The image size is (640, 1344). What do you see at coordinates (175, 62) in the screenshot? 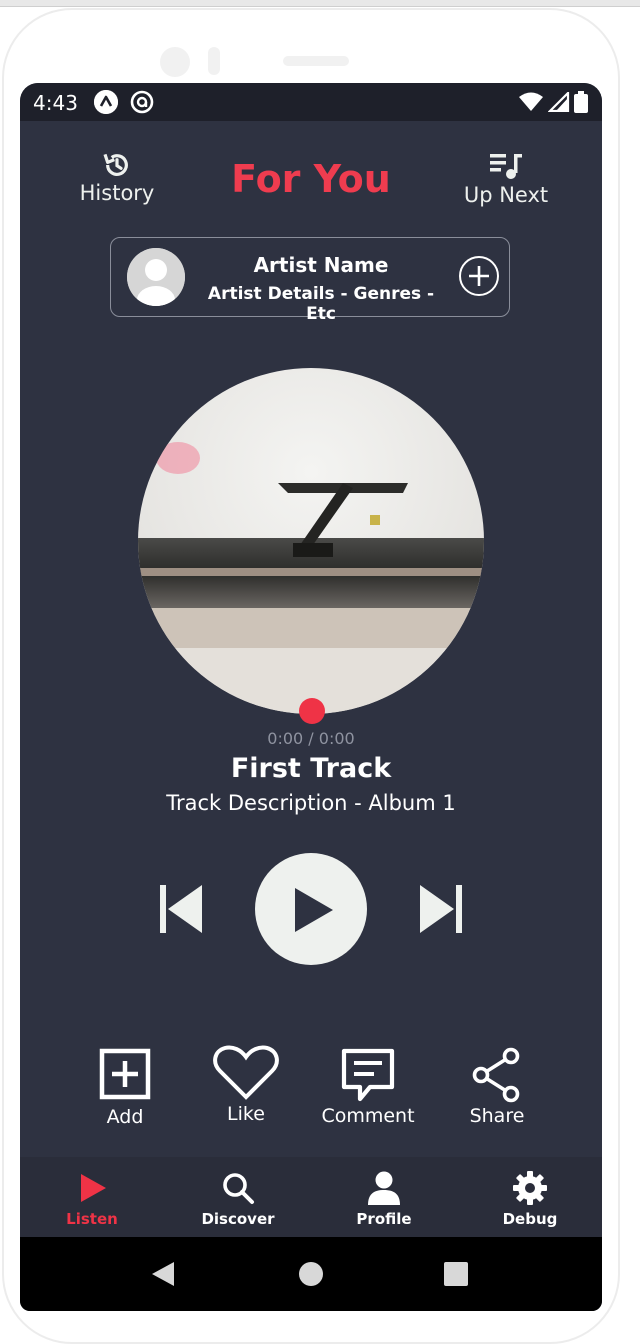
I see `front-camera` at bounding box center [175, 62].